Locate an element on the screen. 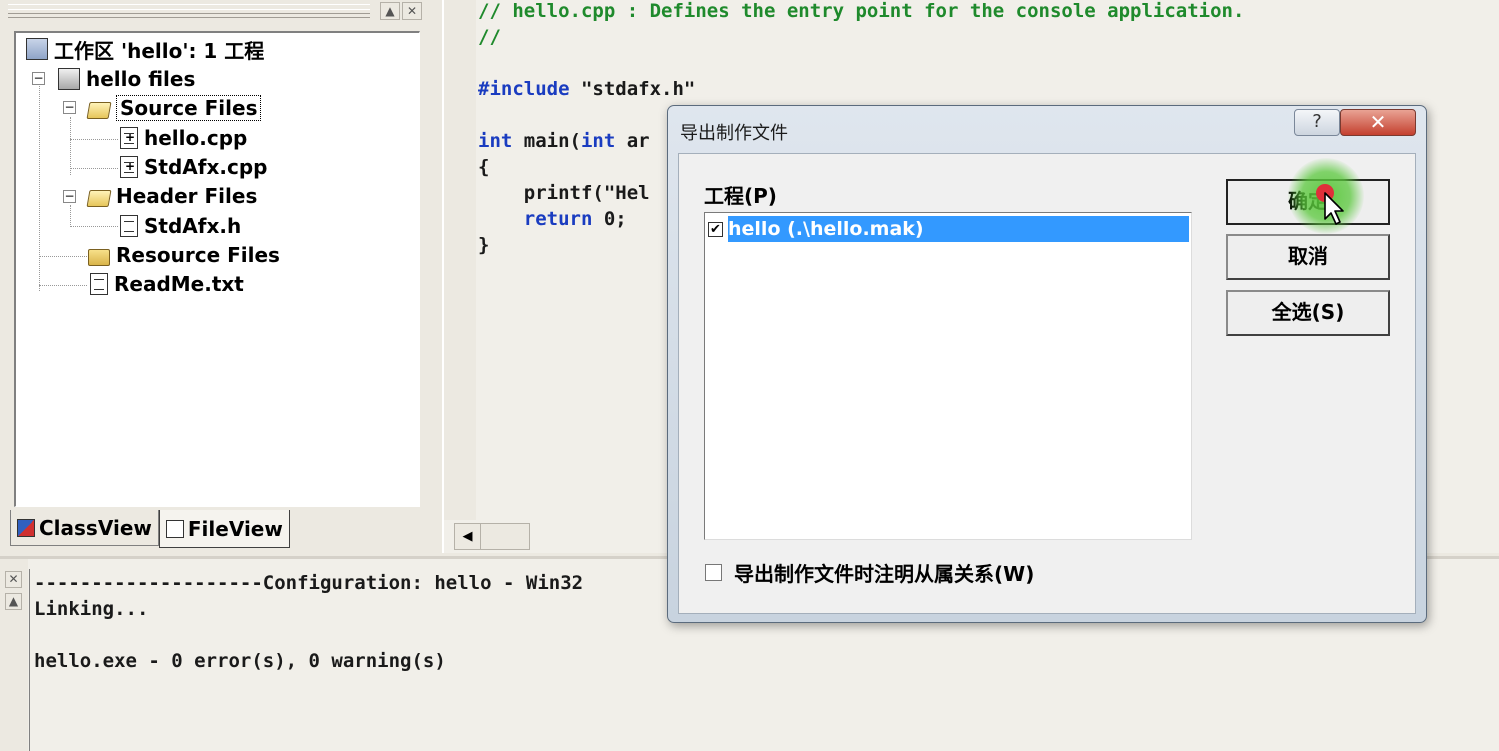 The width and height of the screenshot is (1499, 751). project-list: ✔ hello (.\hello.mak) is located at coordinates (948, 376).